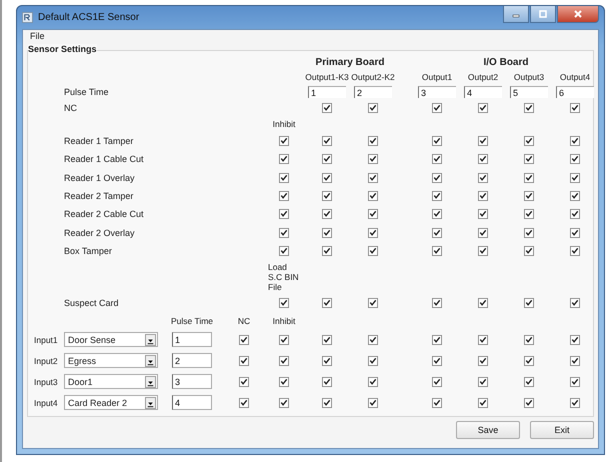  I want to click on menu-item: File, so click(37, 37).